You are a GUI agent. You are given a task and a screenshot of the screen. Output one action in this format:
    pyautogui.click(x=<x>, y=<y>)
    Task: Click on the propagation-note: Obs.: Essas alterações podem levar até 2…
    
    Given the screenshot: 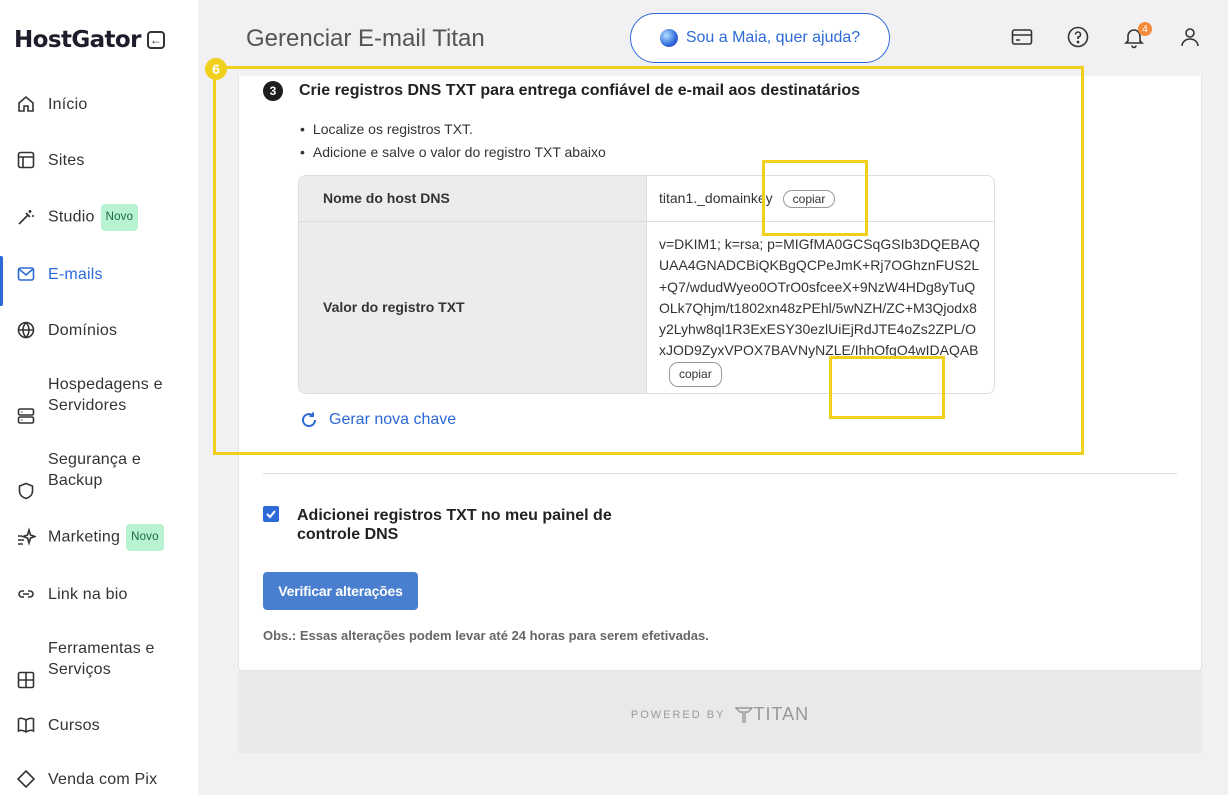 What is the action you would take?
    pyautogui.click(x=486, y=635)
    